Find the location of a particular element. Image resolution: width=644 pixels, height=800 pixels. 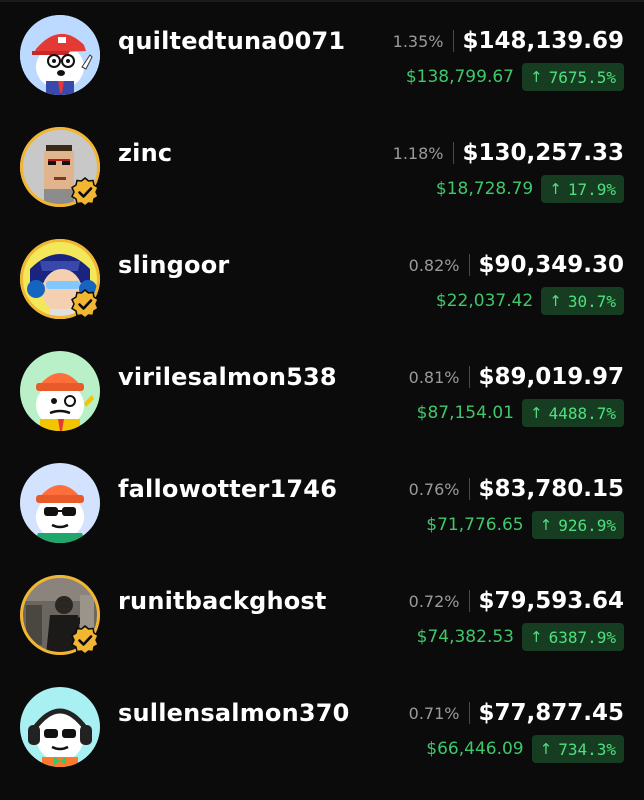

username: sullensalmon370 is located at coordinates (234, 713).